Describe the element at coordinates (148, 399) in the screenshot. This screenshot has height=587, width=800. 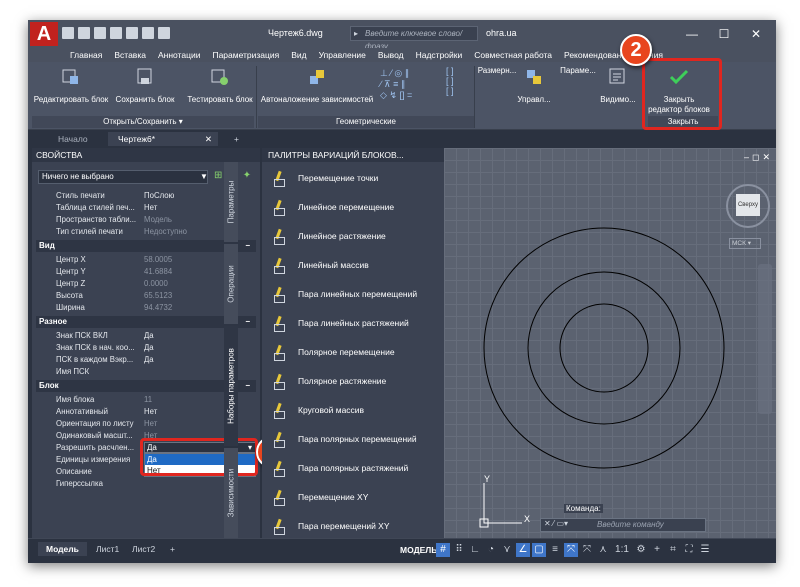
I see `property-value: 11` at that location.